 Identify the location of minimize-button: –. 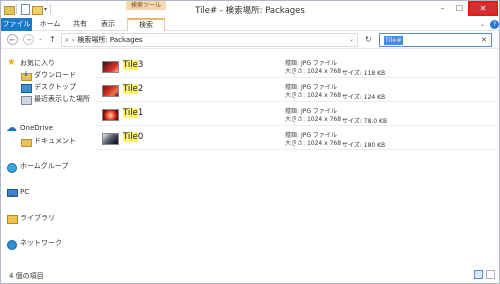
(442, 8).